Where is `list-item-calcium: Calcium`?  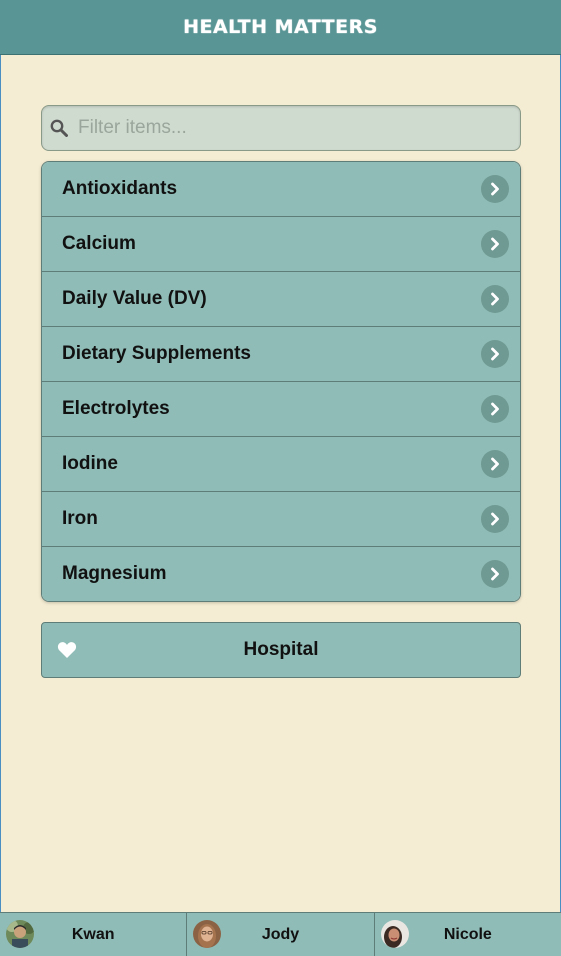 list-item-calcium: Calcium is located at coordinates (281, 244).